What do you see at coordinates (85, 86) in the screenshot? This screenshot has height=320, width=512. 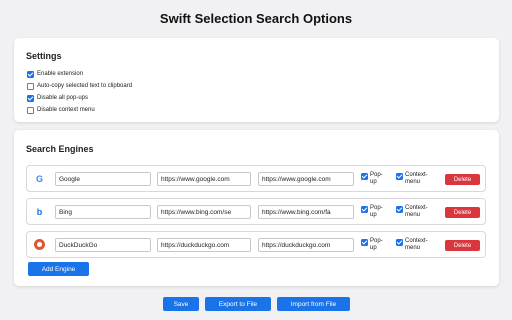 I see `option-label: Auto-copy selected text to clipboard` at bounding box center [85, 86].